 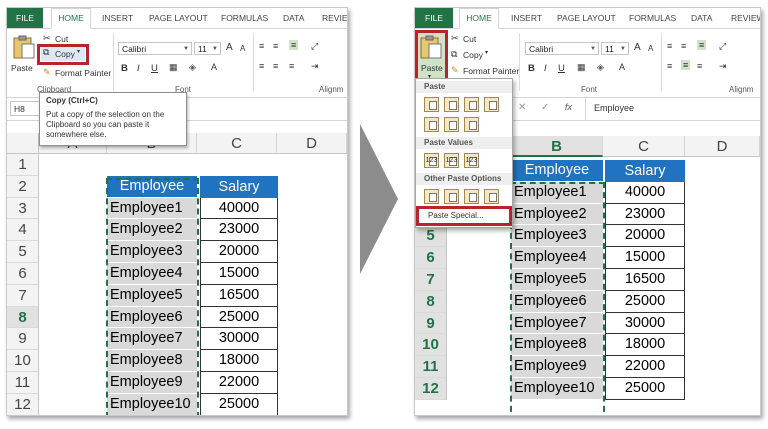 I want to click on salary-cell: 22000, so click(x=645, y=367).